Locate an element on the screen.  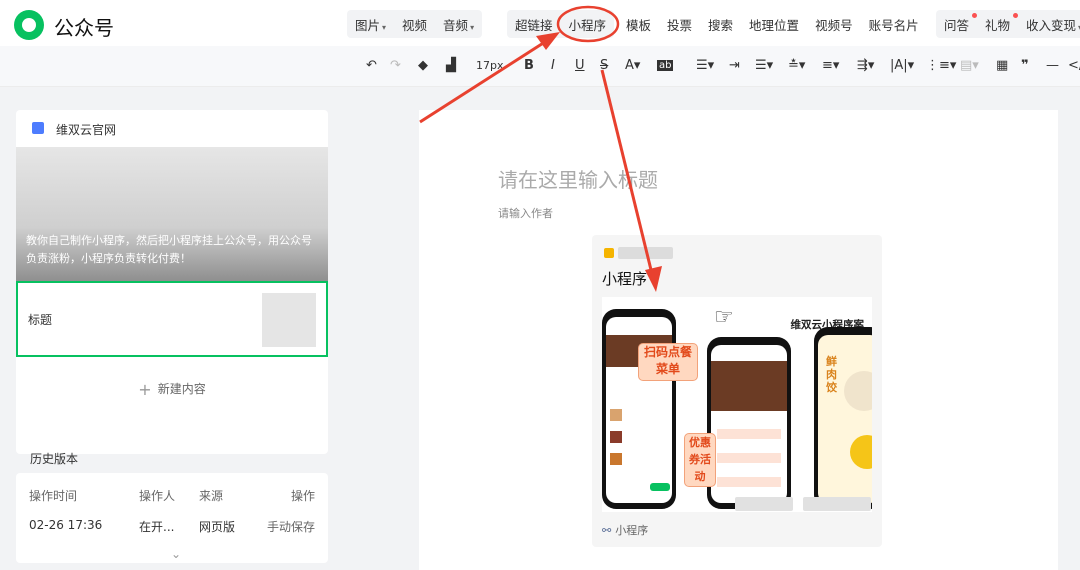
extra-menu-group: 问答 礼物 收入变现 is located at coordinates (1008, 24).